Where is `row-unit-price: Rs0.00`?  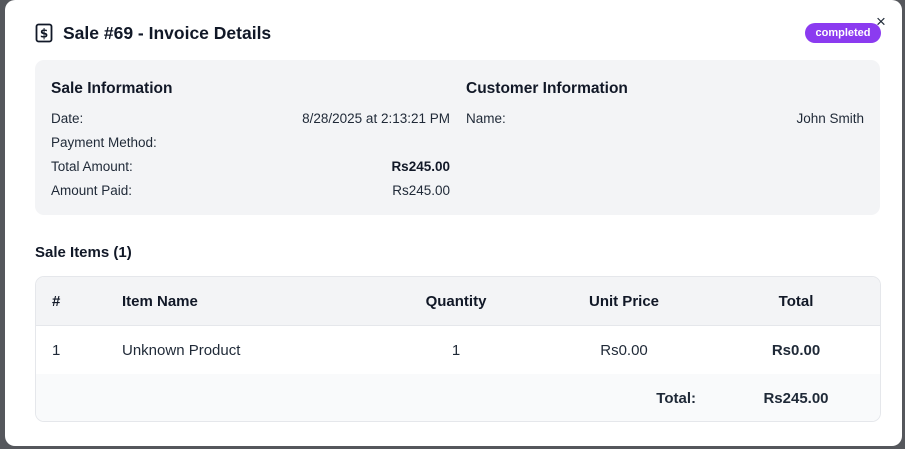
row-unit-price: Rs0.00 is located at coordinates (624, 350).